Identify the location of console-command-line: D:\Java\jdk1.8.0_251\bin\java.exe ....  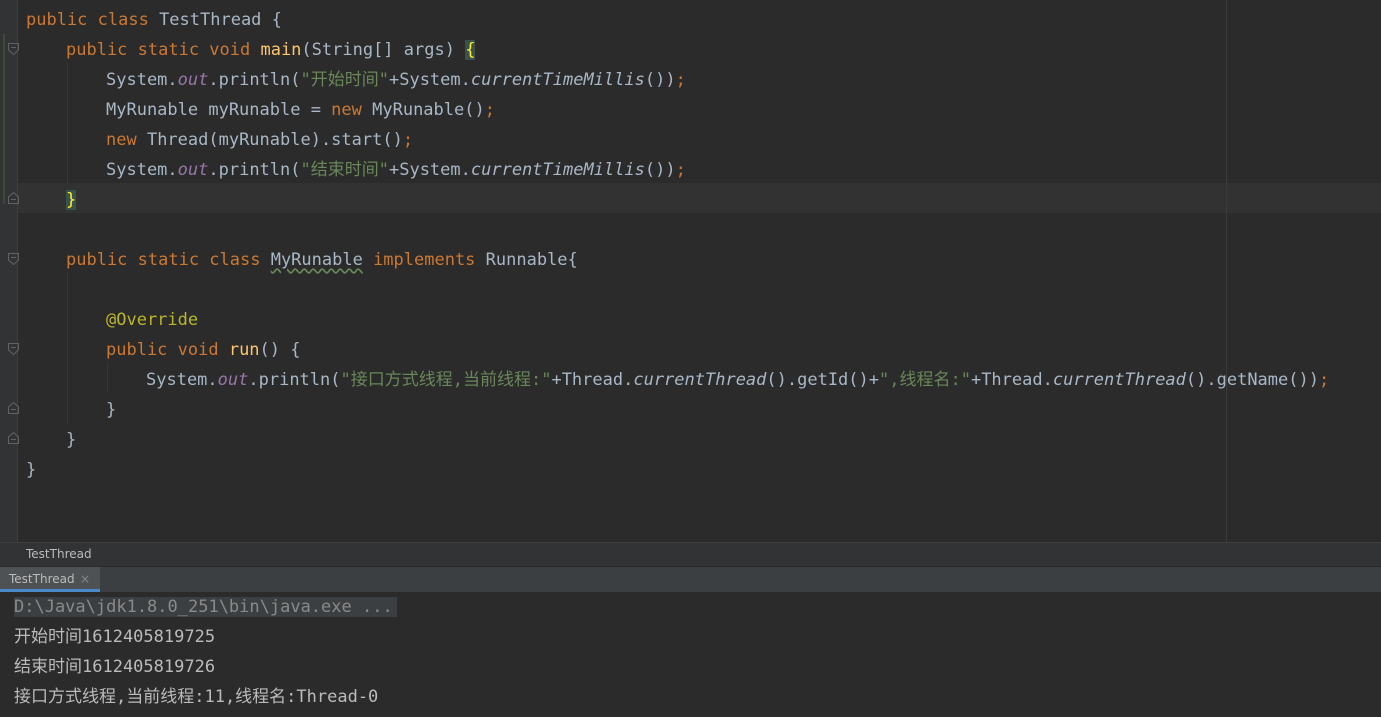
(205, 607).